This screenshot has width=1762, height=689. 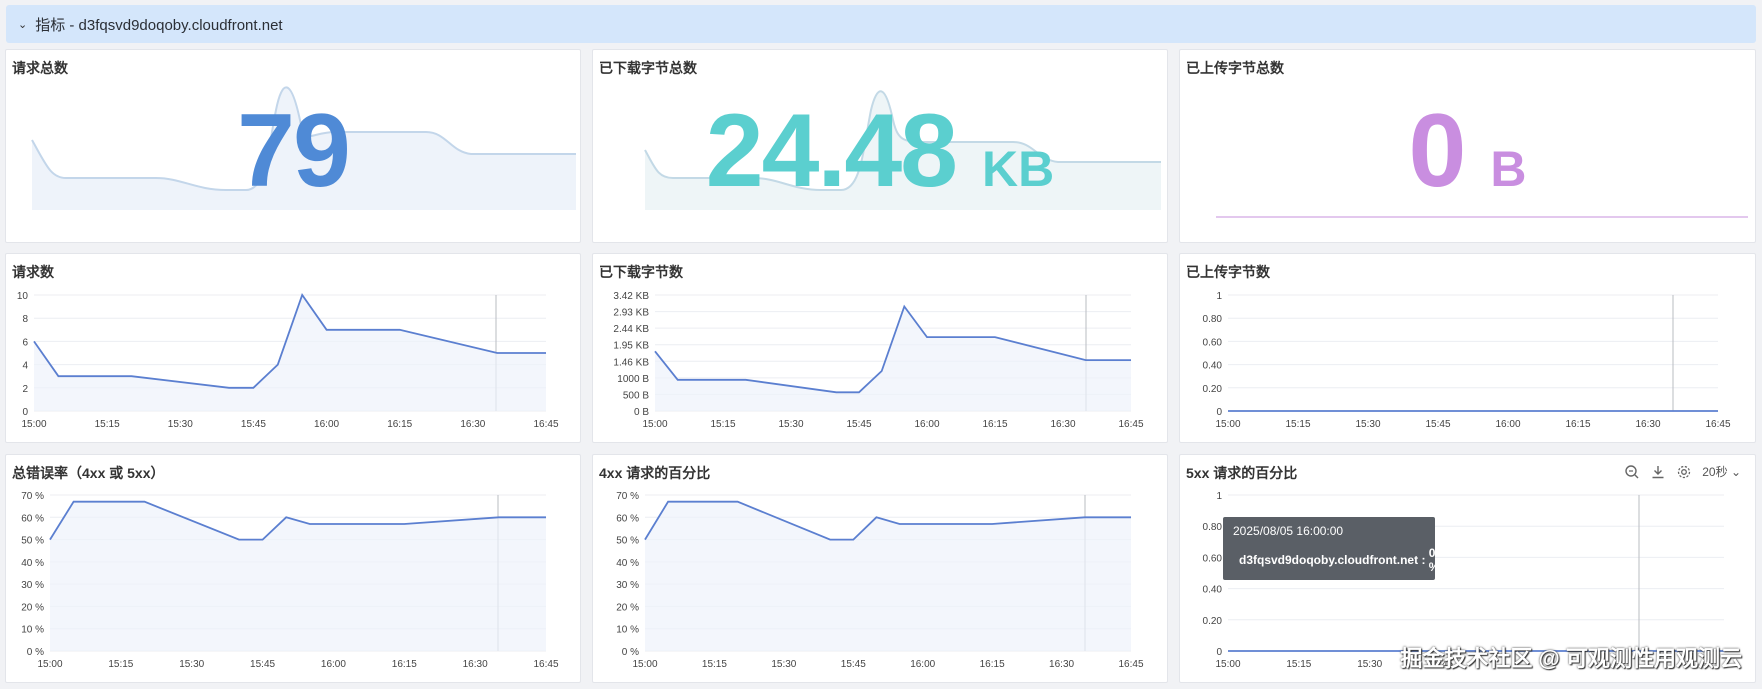 What do you see at coordinates (1508, 169) in the screenshot?
I see `stat-unit: B` at bounding box center [1508, 169].